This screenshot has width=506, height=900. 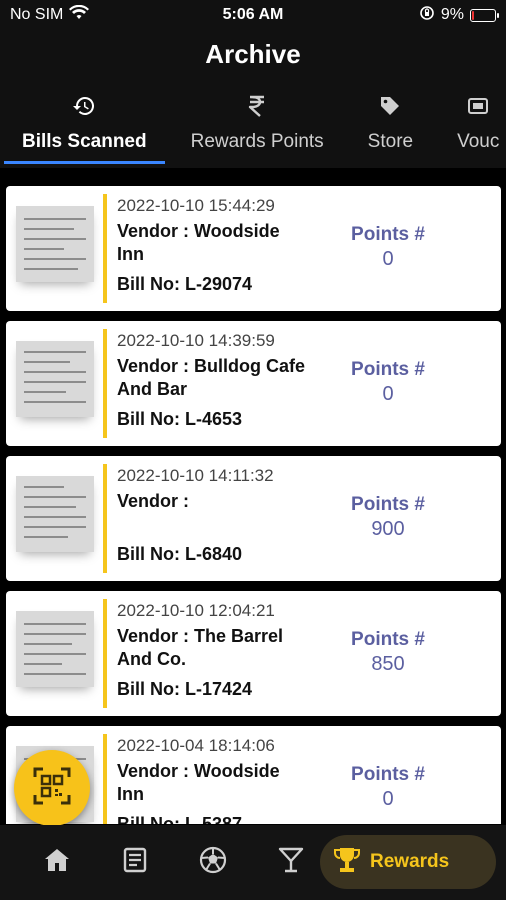 I want to click on tab-bills-scanned: Bills Scanned, so click(x=84, y=123).